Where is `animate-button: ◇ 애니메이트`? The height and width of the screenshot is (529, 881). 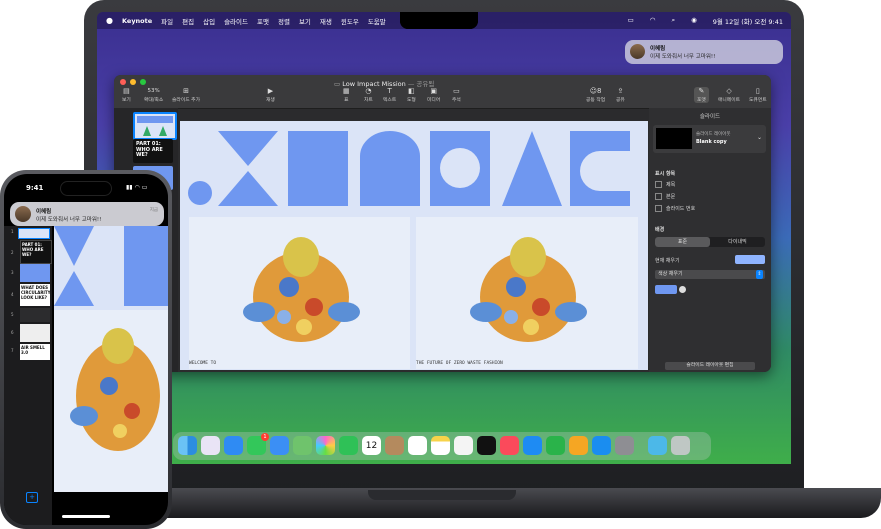
animate-button: ◇ 애니메이트 is located at coordinates (729, 95).